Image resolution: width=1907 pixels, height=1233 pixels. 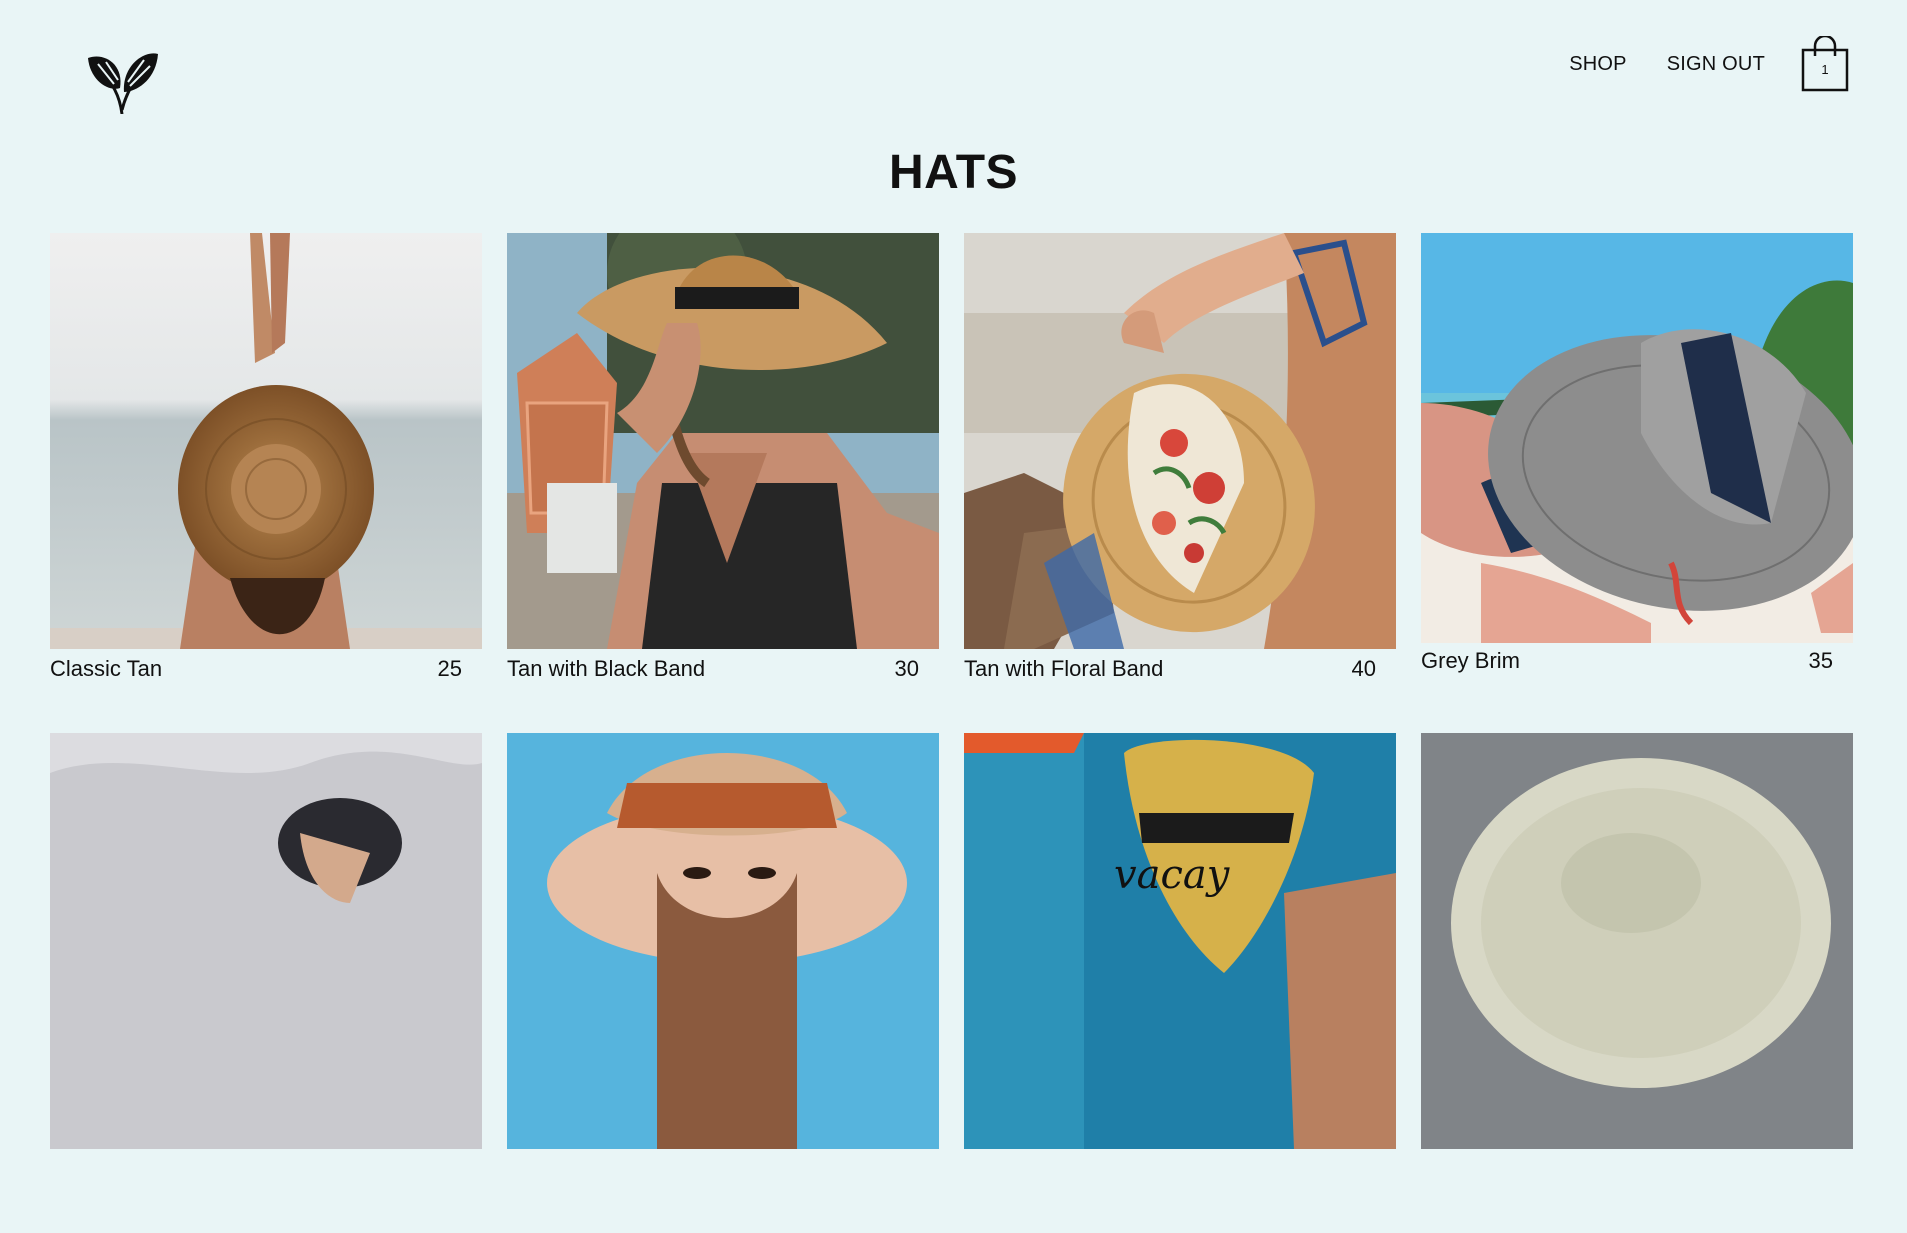 I want to click on product-image: vacay, so click(x=1180, y=941).